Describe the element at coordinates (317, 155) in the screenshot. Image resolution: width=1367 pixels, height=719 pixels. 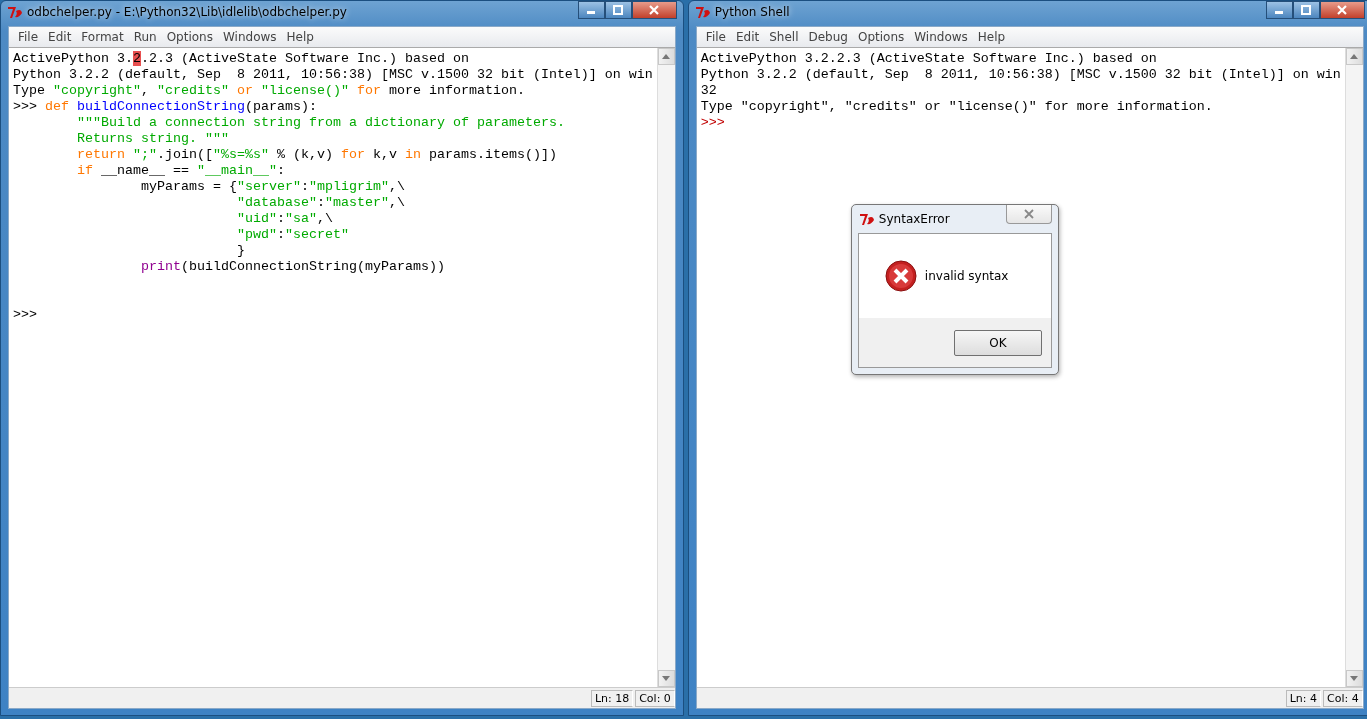
I see `code-line: return ";".join(["%s=%s" % (k,v) for k,v in params.items()])` at that location.